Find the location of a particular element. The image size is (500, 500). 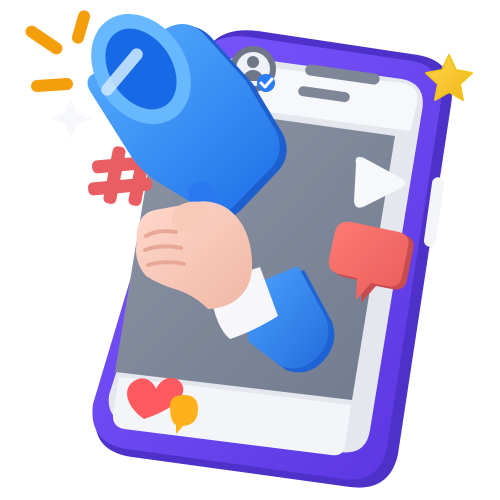

white-sparkle-icon is located at coordinates (71, 119).